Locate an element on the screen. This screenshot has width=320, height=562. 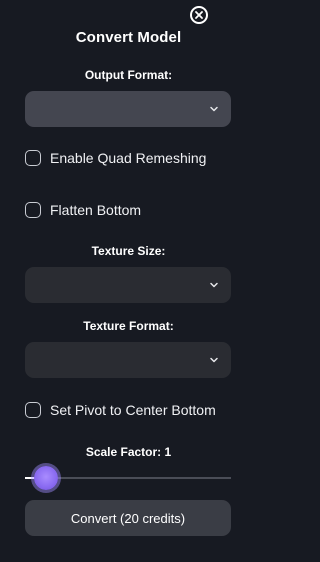
flatten-bottom-label: Flatten Bottom is located at coordinates (96, 210).